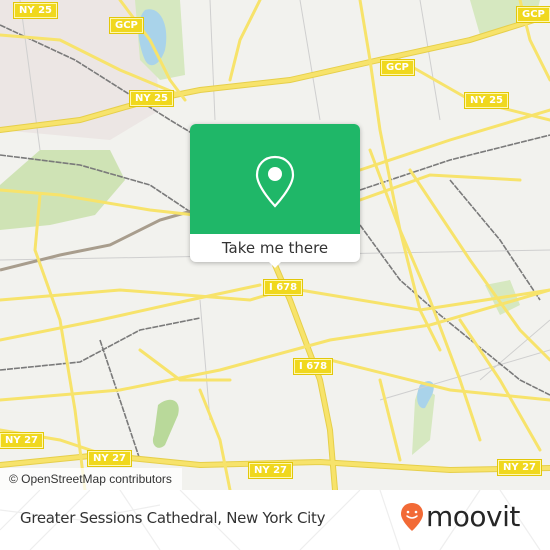 This screenshot has width=550, height=550. I want to click on popup-pointer, so click(275, 264).